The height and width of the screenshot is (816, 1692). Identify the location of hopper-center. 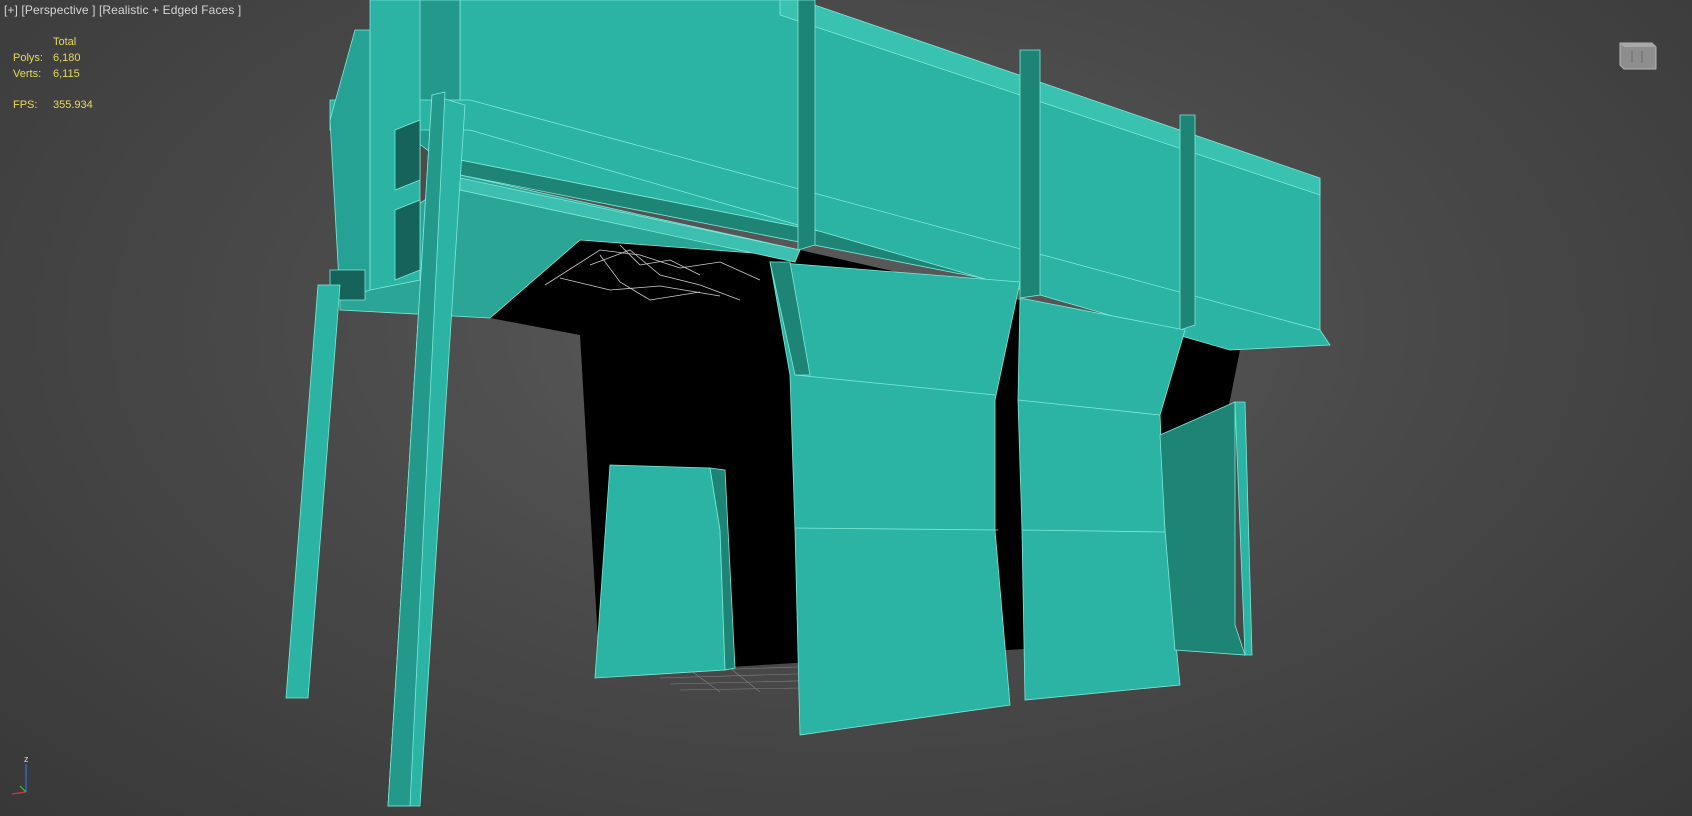
(895, 498).